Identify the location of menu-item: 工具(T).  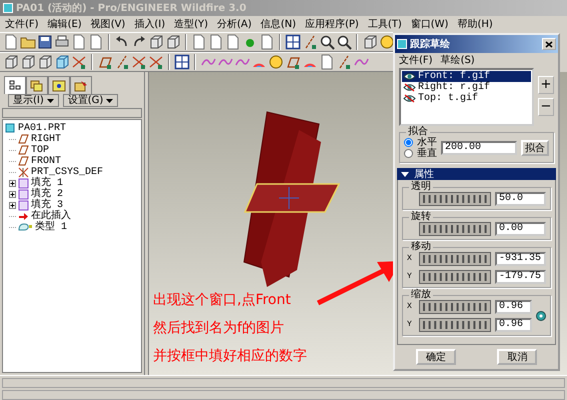
(384, 24).